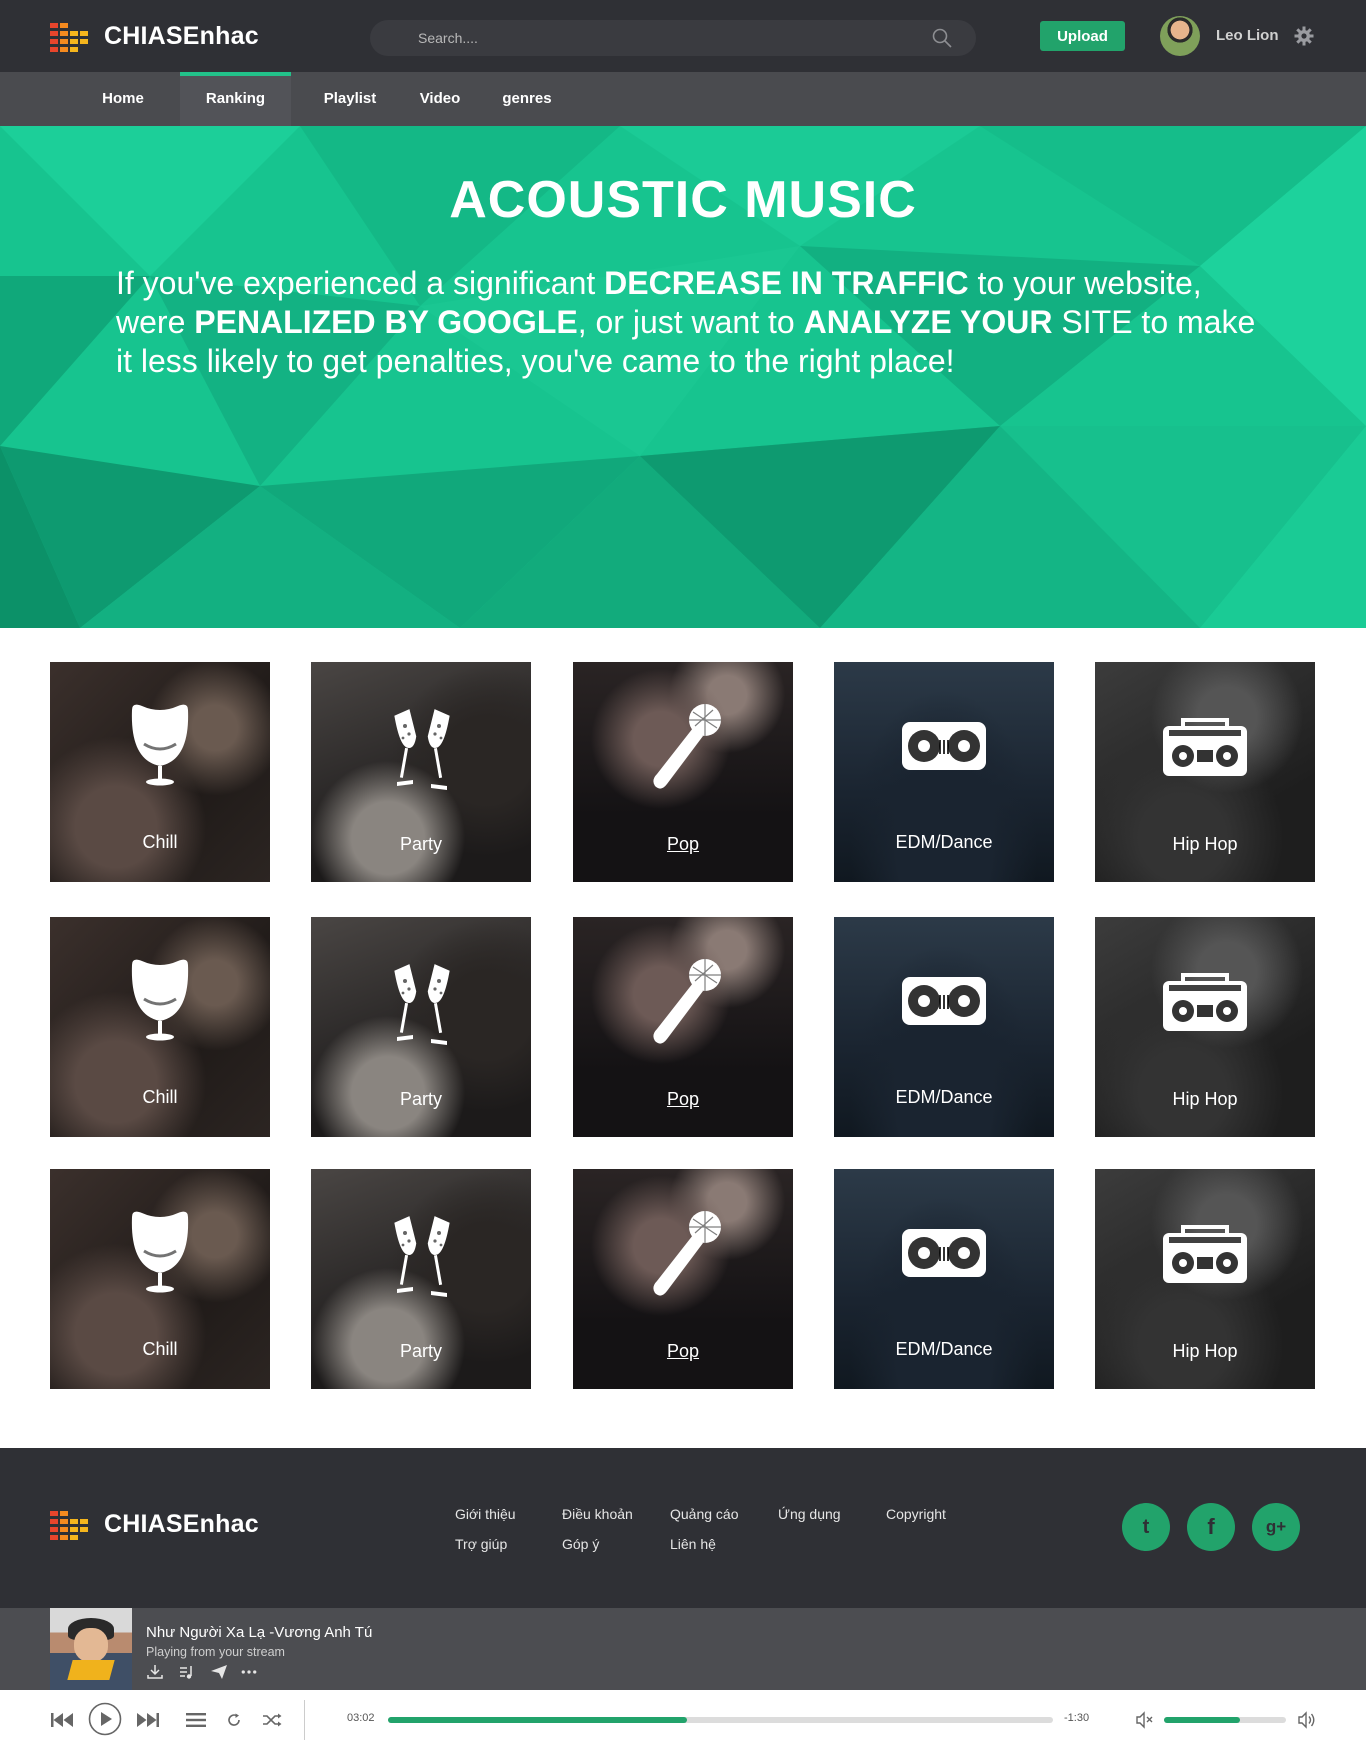  I want to click on progress-bar, so click(720, 1720).